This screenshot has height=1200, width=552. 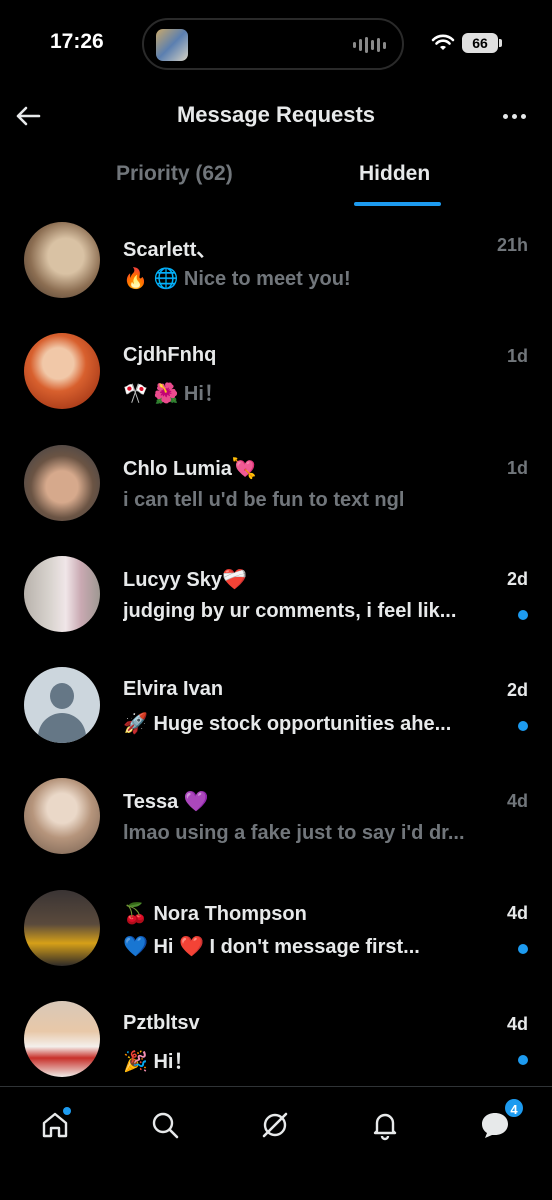 I want to click on nav-grok, so click(x=275, y=1125).